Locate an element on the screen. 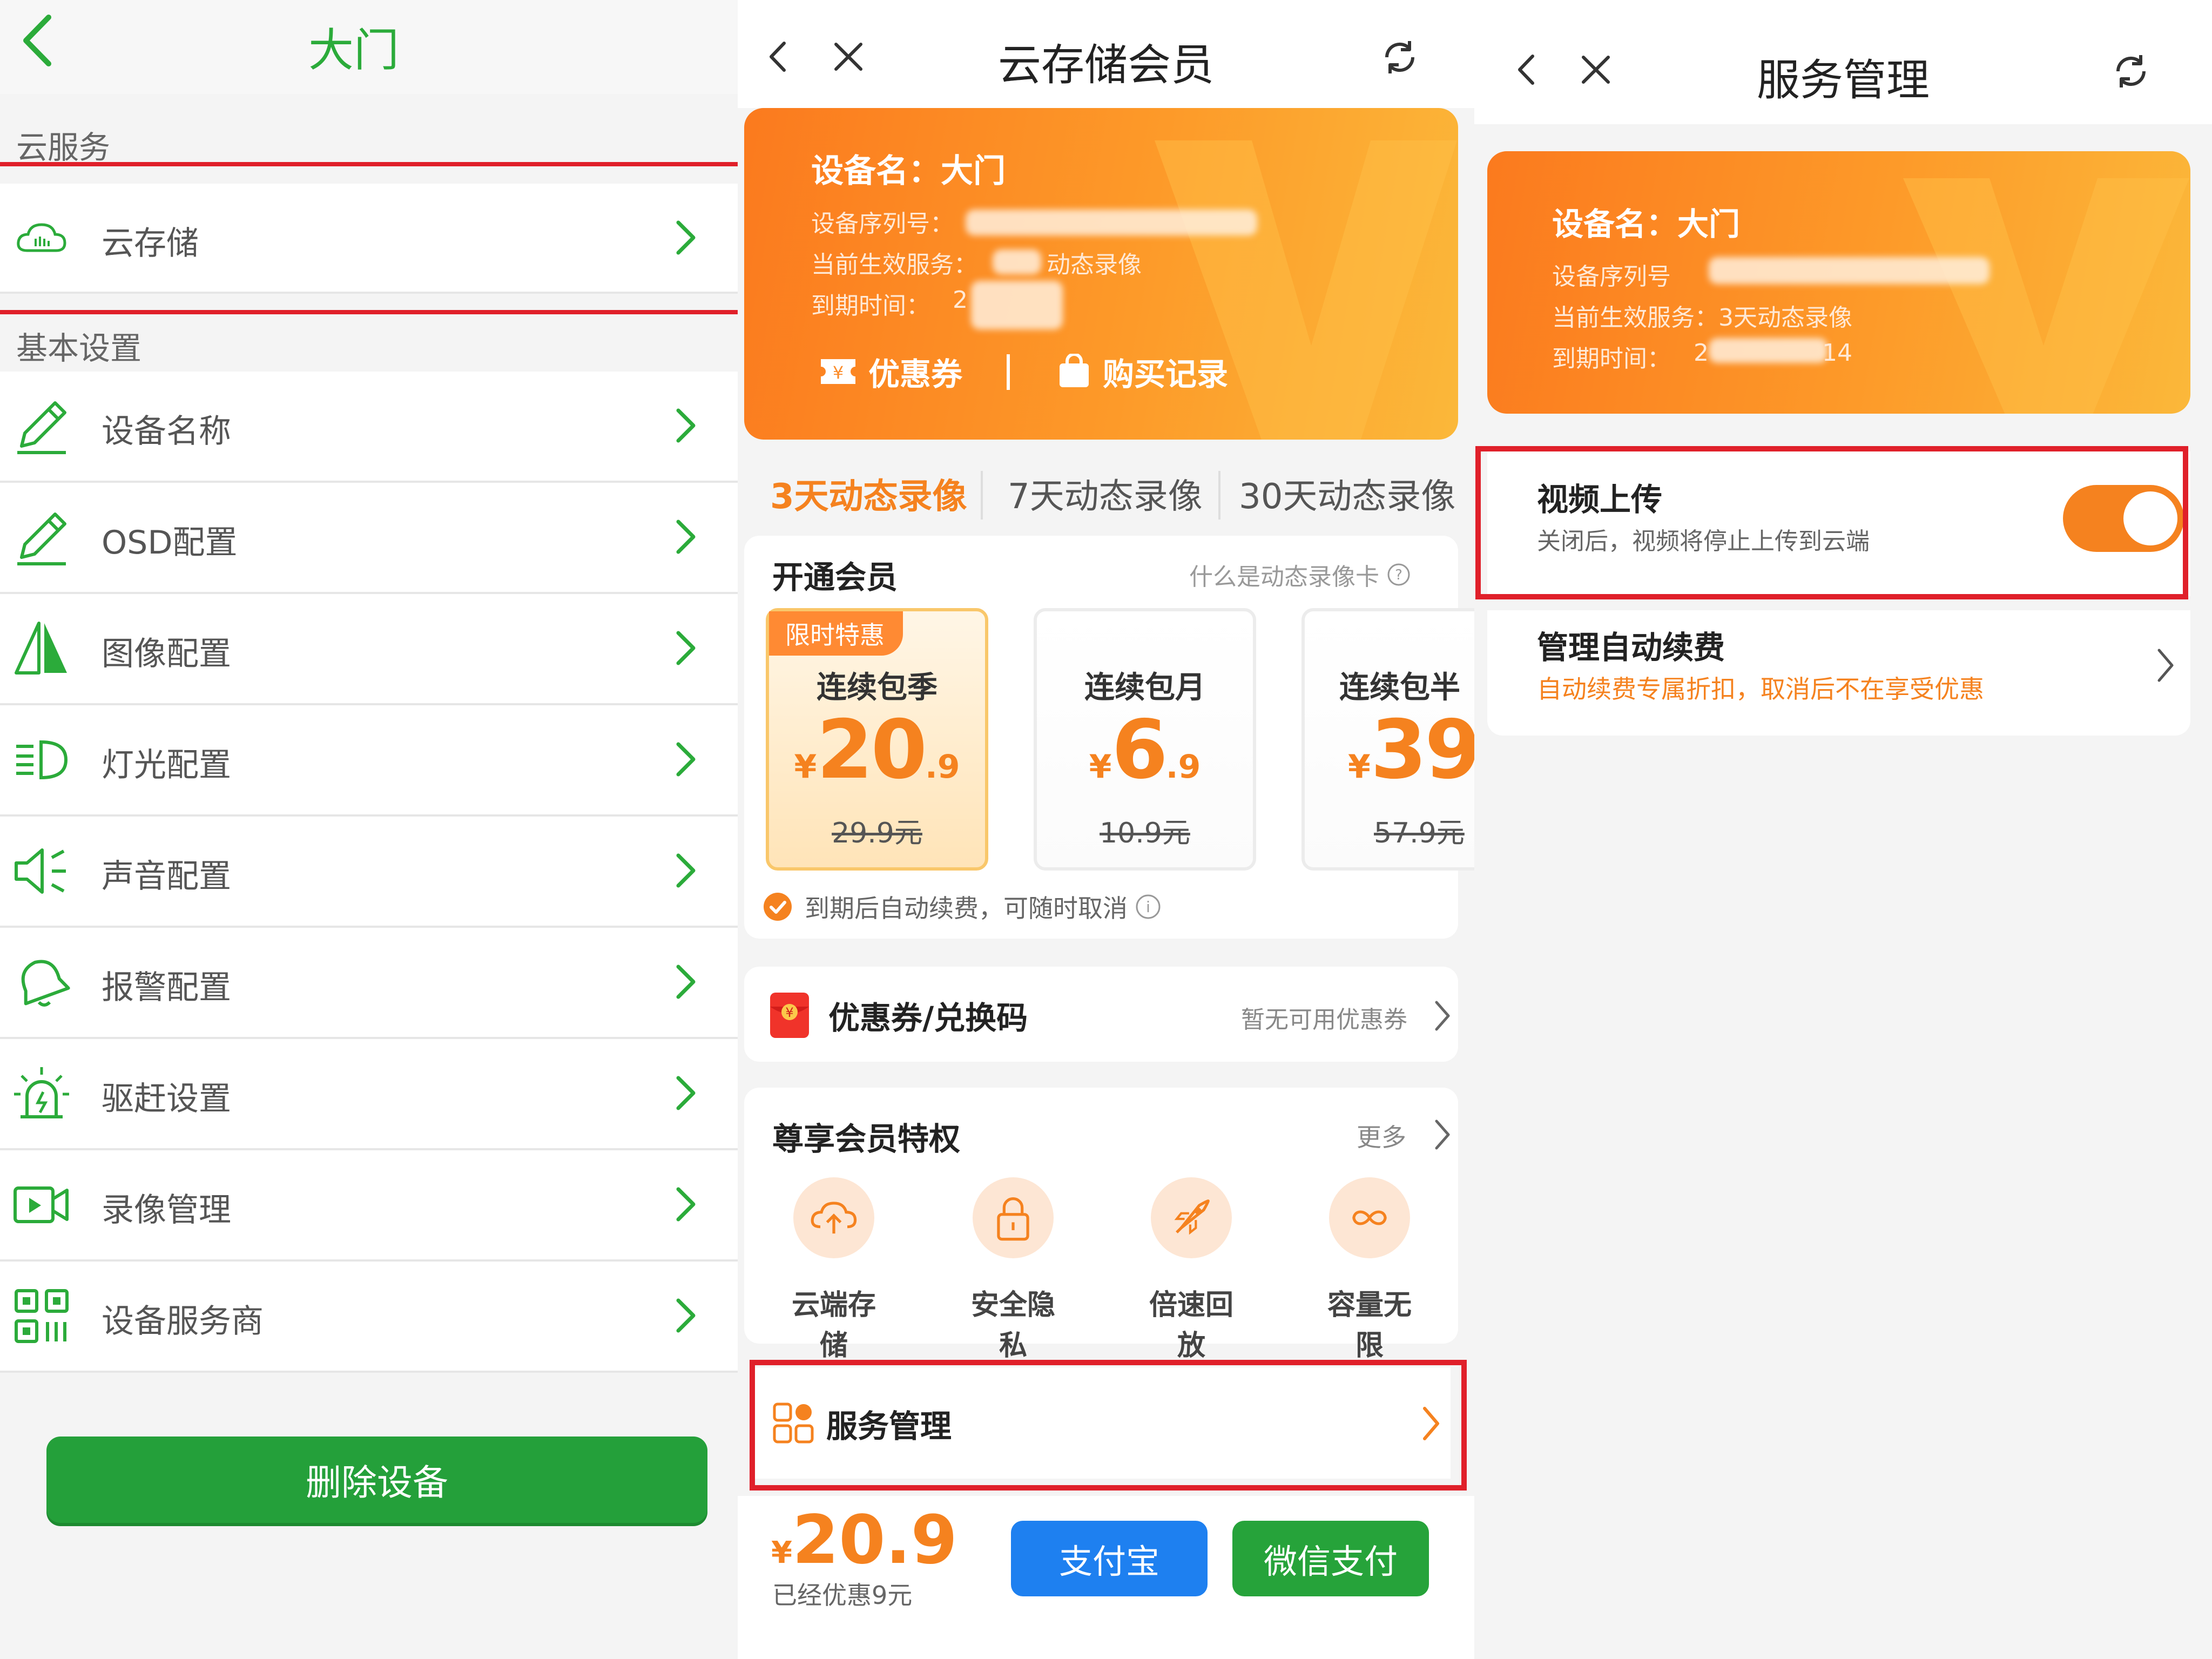 This screenshot has width=2212, height=1659. privilege-item: 云端存储 is located at coordinates (834, 1270).